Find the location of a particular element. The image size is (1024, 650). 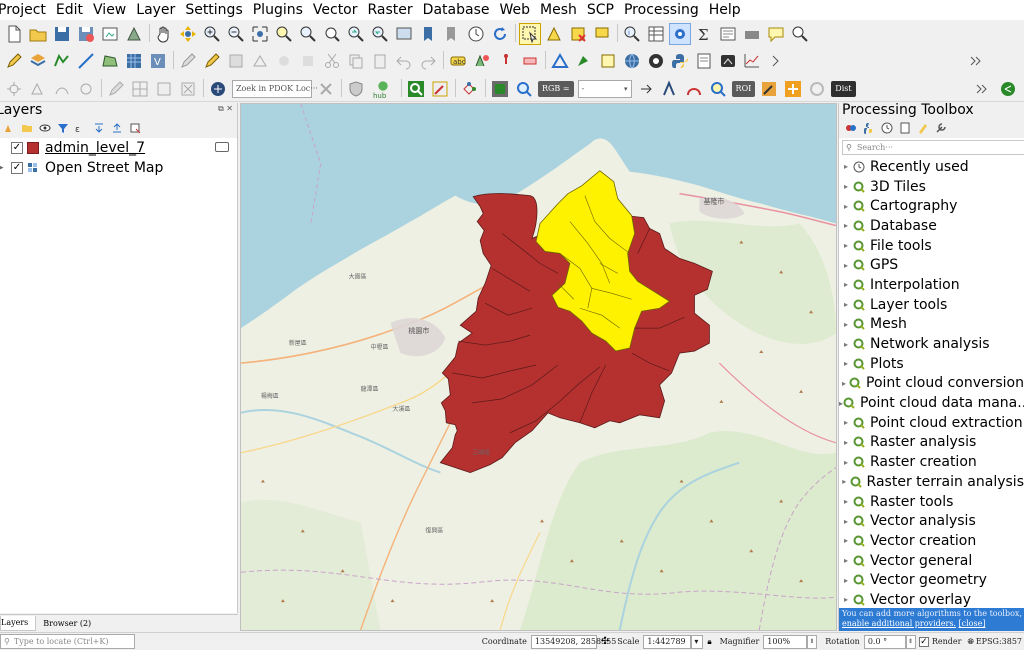

select-features-icon is located at coordinates (530, 34).